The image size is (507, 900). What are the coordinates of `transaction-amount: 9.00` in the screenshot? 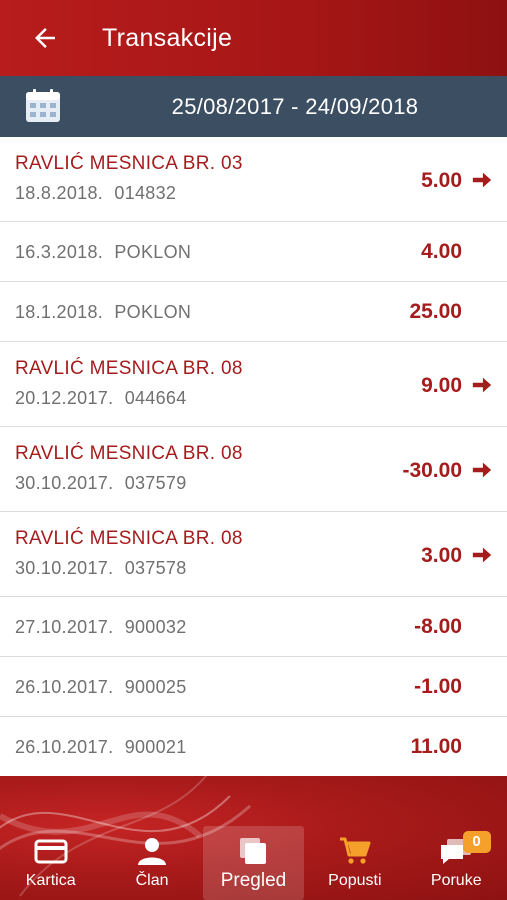 It's located at (441, 385).